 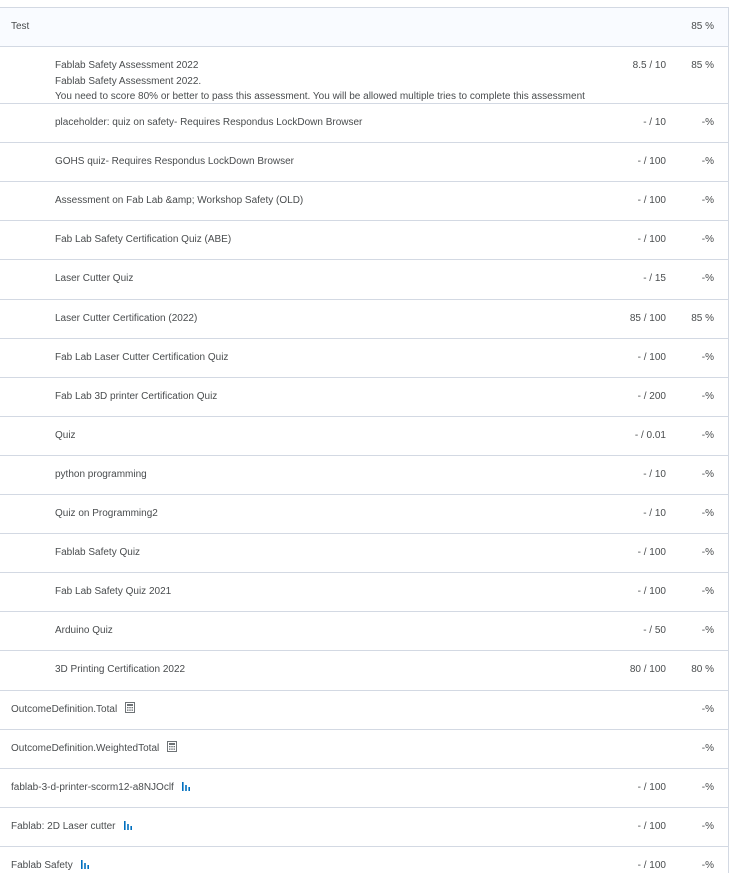 What do you see at coordinates (702, 670) in the screenshot?
I see `grade-percent: 80 %` at bounding box center [702, 670].